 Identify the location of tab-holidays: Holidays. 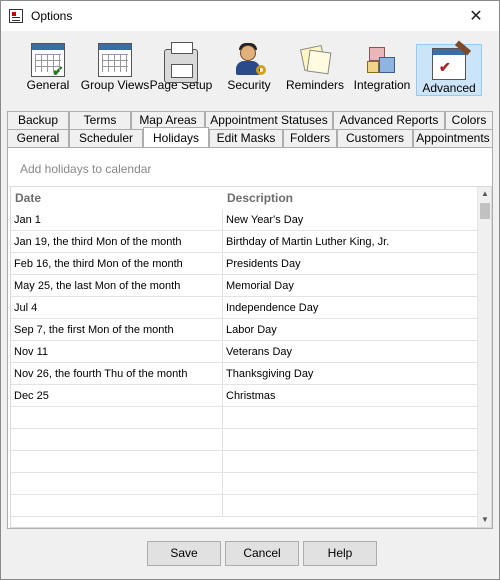
(176, 137).